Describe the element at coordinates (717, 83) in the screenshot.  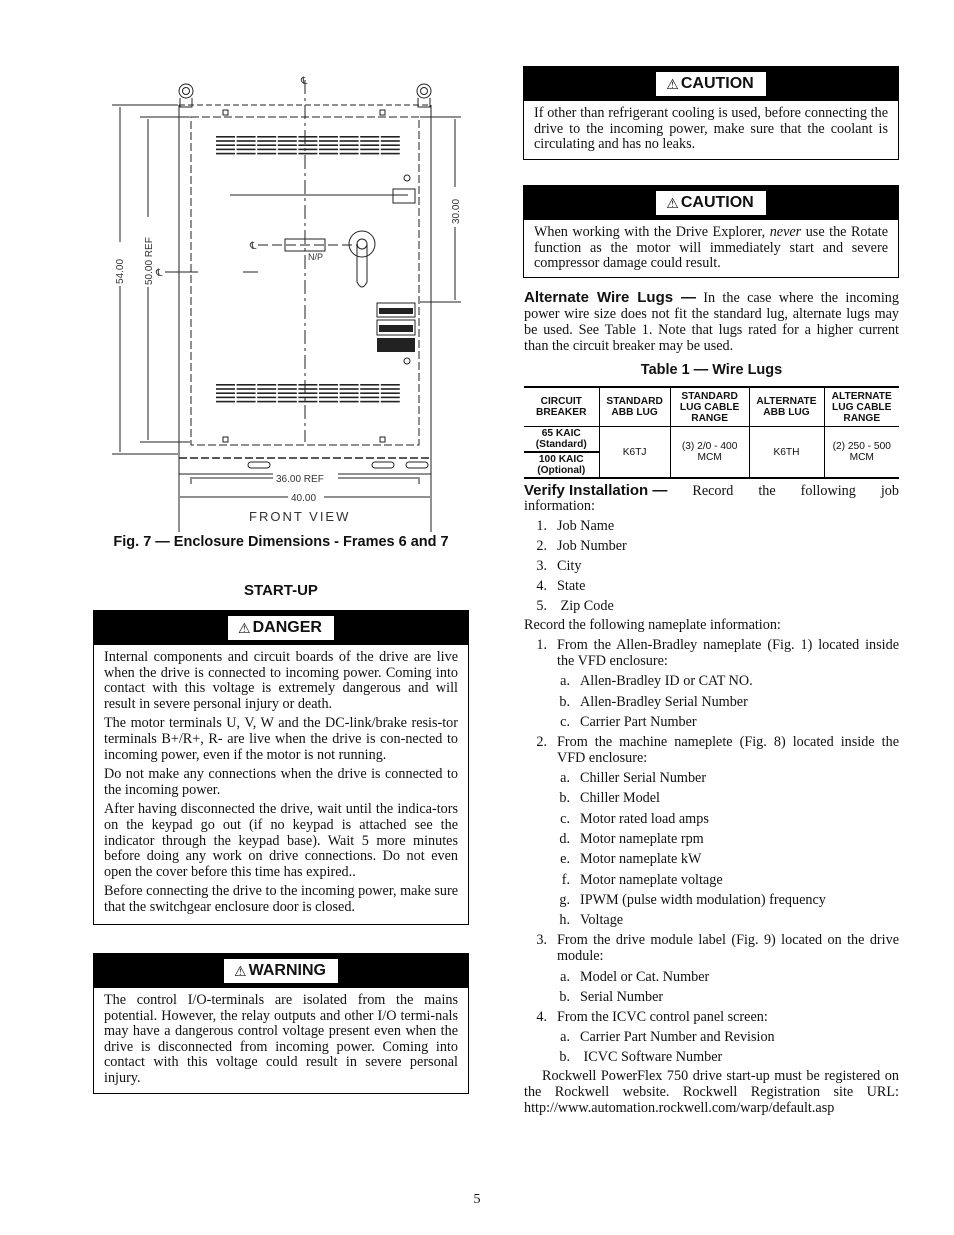
I see `caution-label-text: CAUTION` at that location.